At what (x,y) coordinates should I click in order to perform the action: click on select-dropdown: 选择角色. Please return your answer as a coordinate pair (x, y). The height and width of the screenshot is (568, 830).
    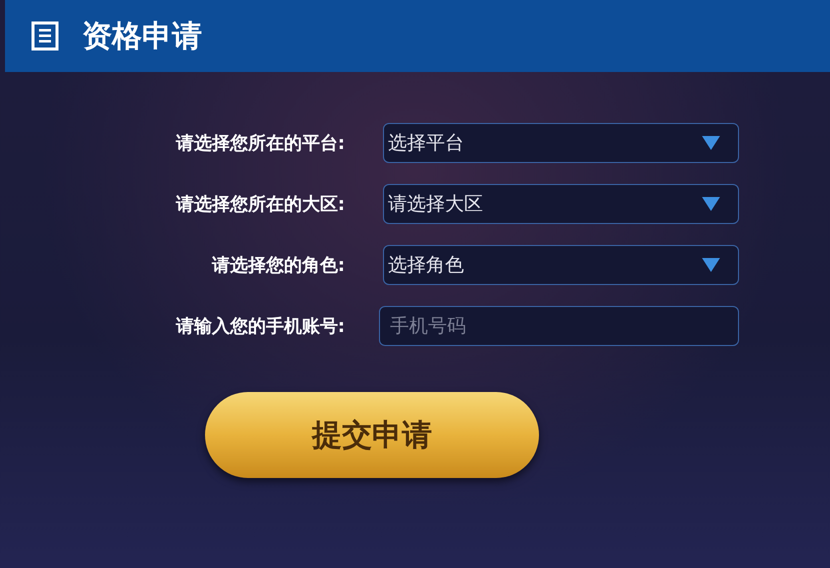
    Looking at the image, I should click on (561, 265).